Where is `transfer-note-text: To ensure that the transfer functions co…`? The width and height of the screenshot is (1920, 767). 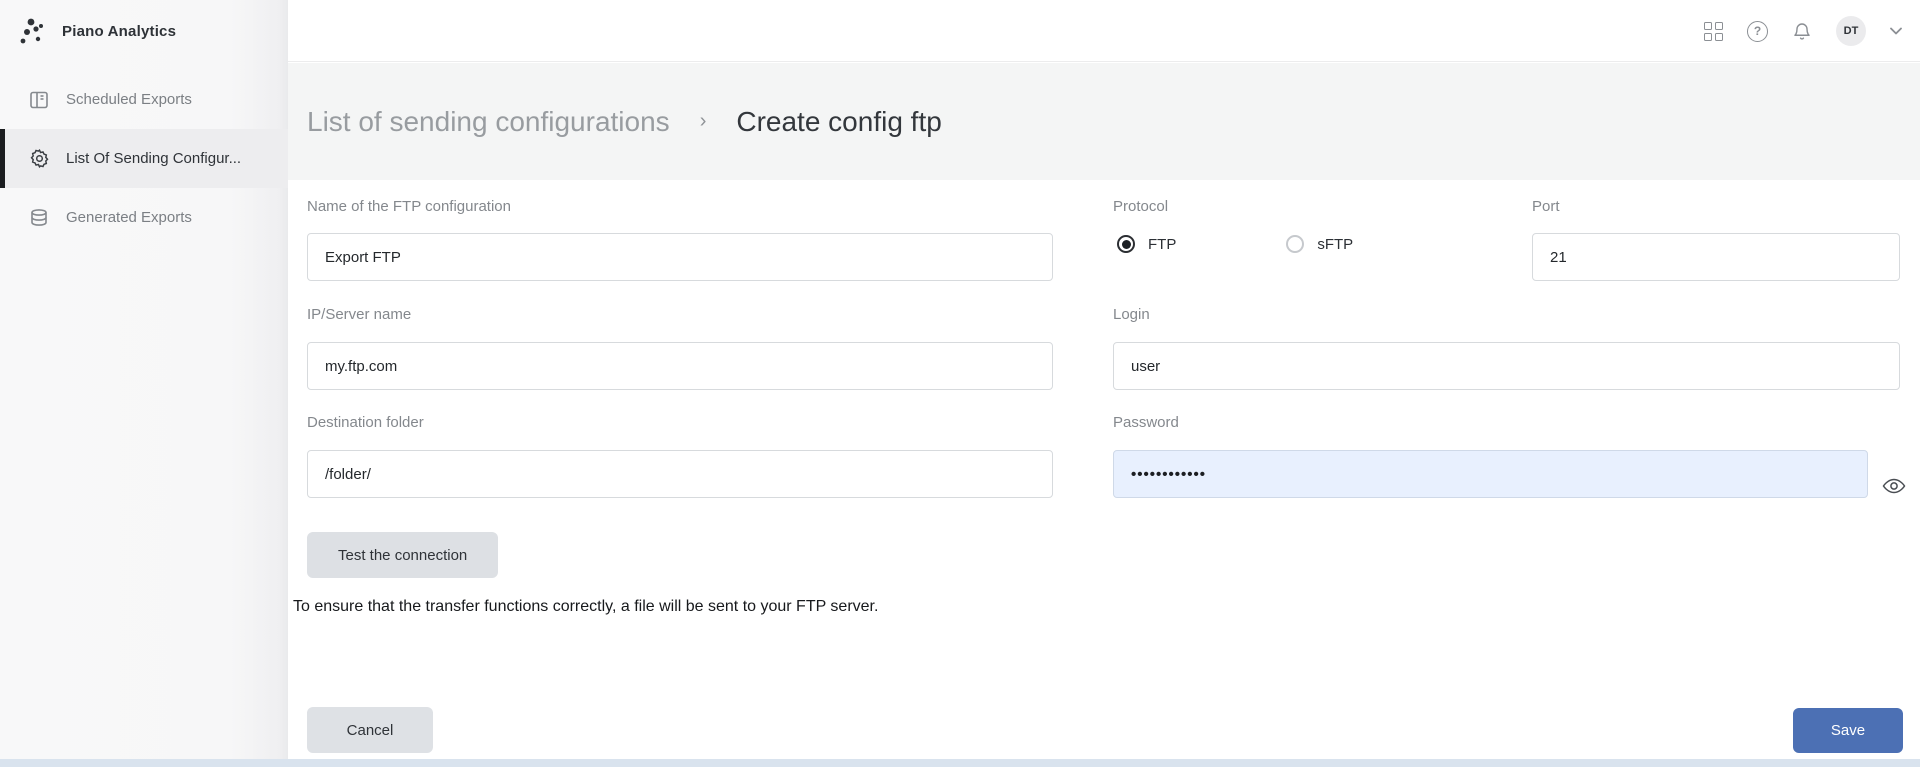 transfer-note-text: To ensure that the transfer functions co… is located at coordinates (586, 606).